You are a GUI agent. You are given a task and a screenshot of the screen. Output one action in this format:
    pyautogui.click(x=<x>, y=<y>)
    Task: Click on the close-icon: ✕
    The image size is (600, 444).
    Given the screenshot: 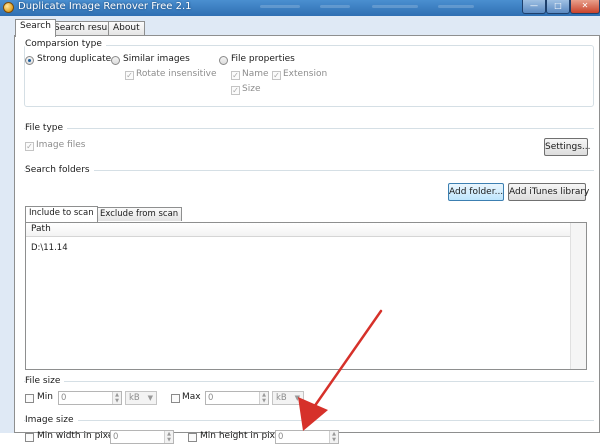 What is the action you would take?
    pyautogui.click(x=585, y=7)
    